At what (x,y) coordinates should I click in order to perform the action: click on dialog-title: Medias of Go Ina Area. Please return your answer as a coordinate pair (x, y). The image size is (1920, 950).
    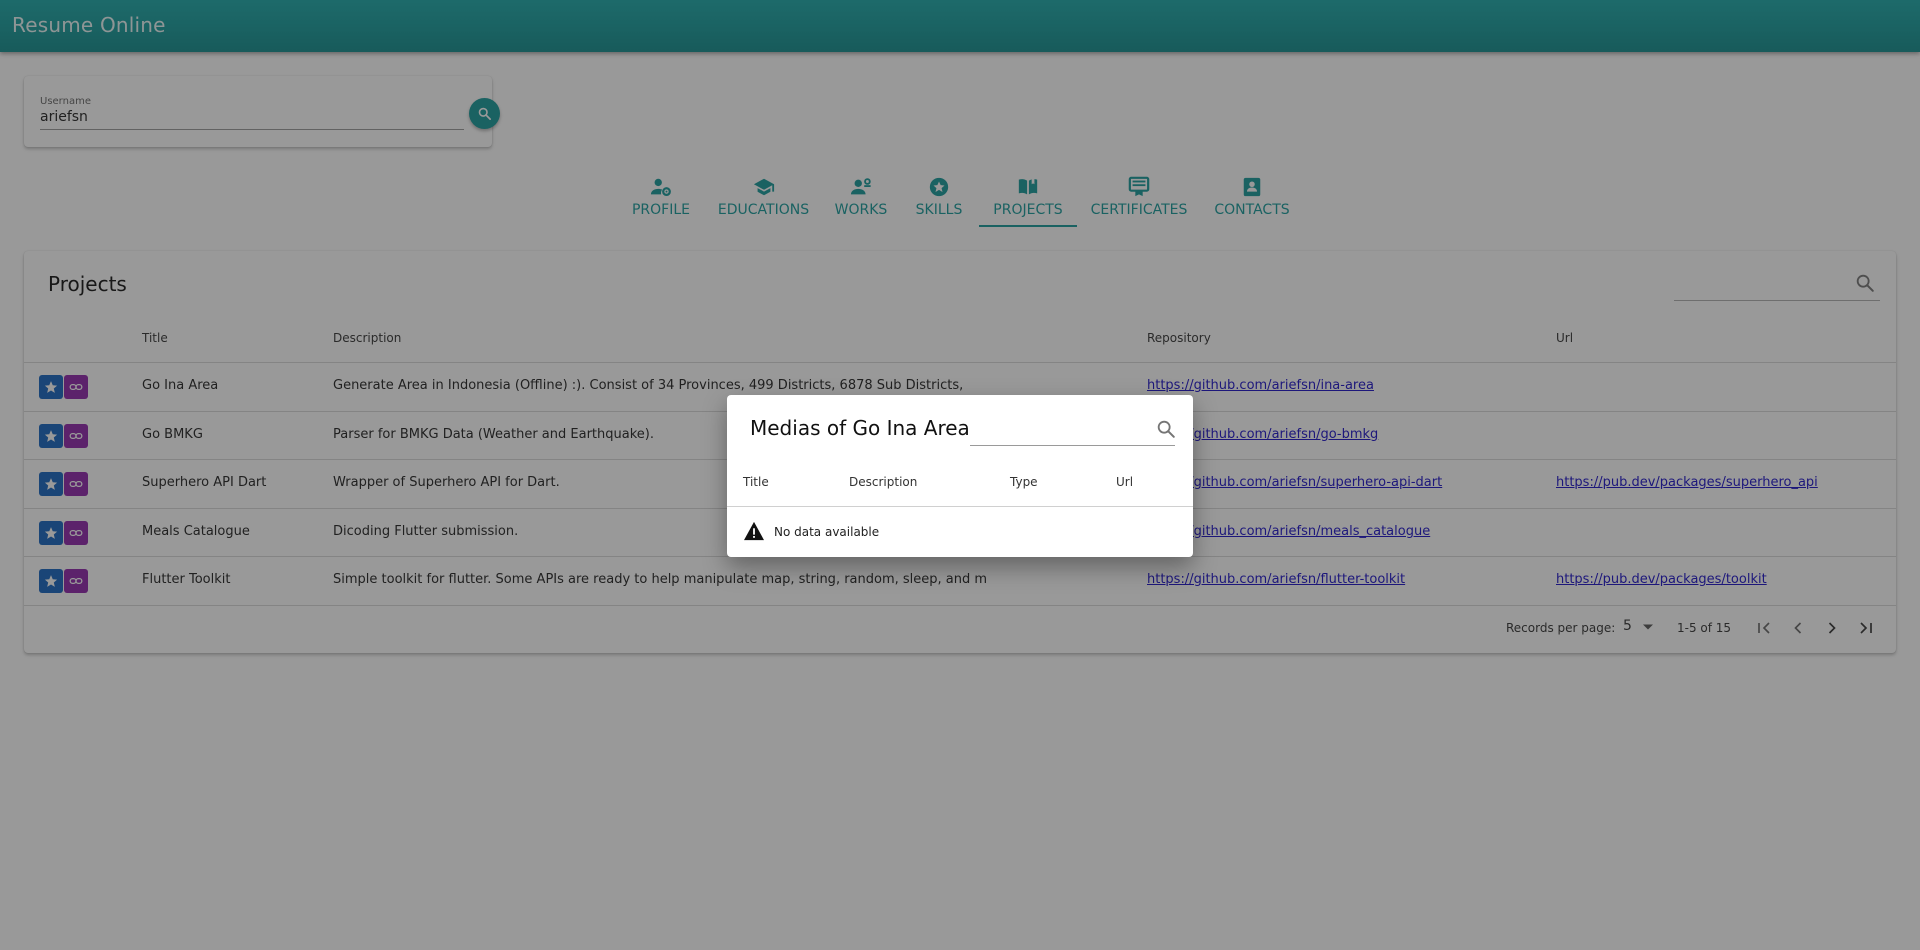
    Looking at the image, I should click on (860, 428).